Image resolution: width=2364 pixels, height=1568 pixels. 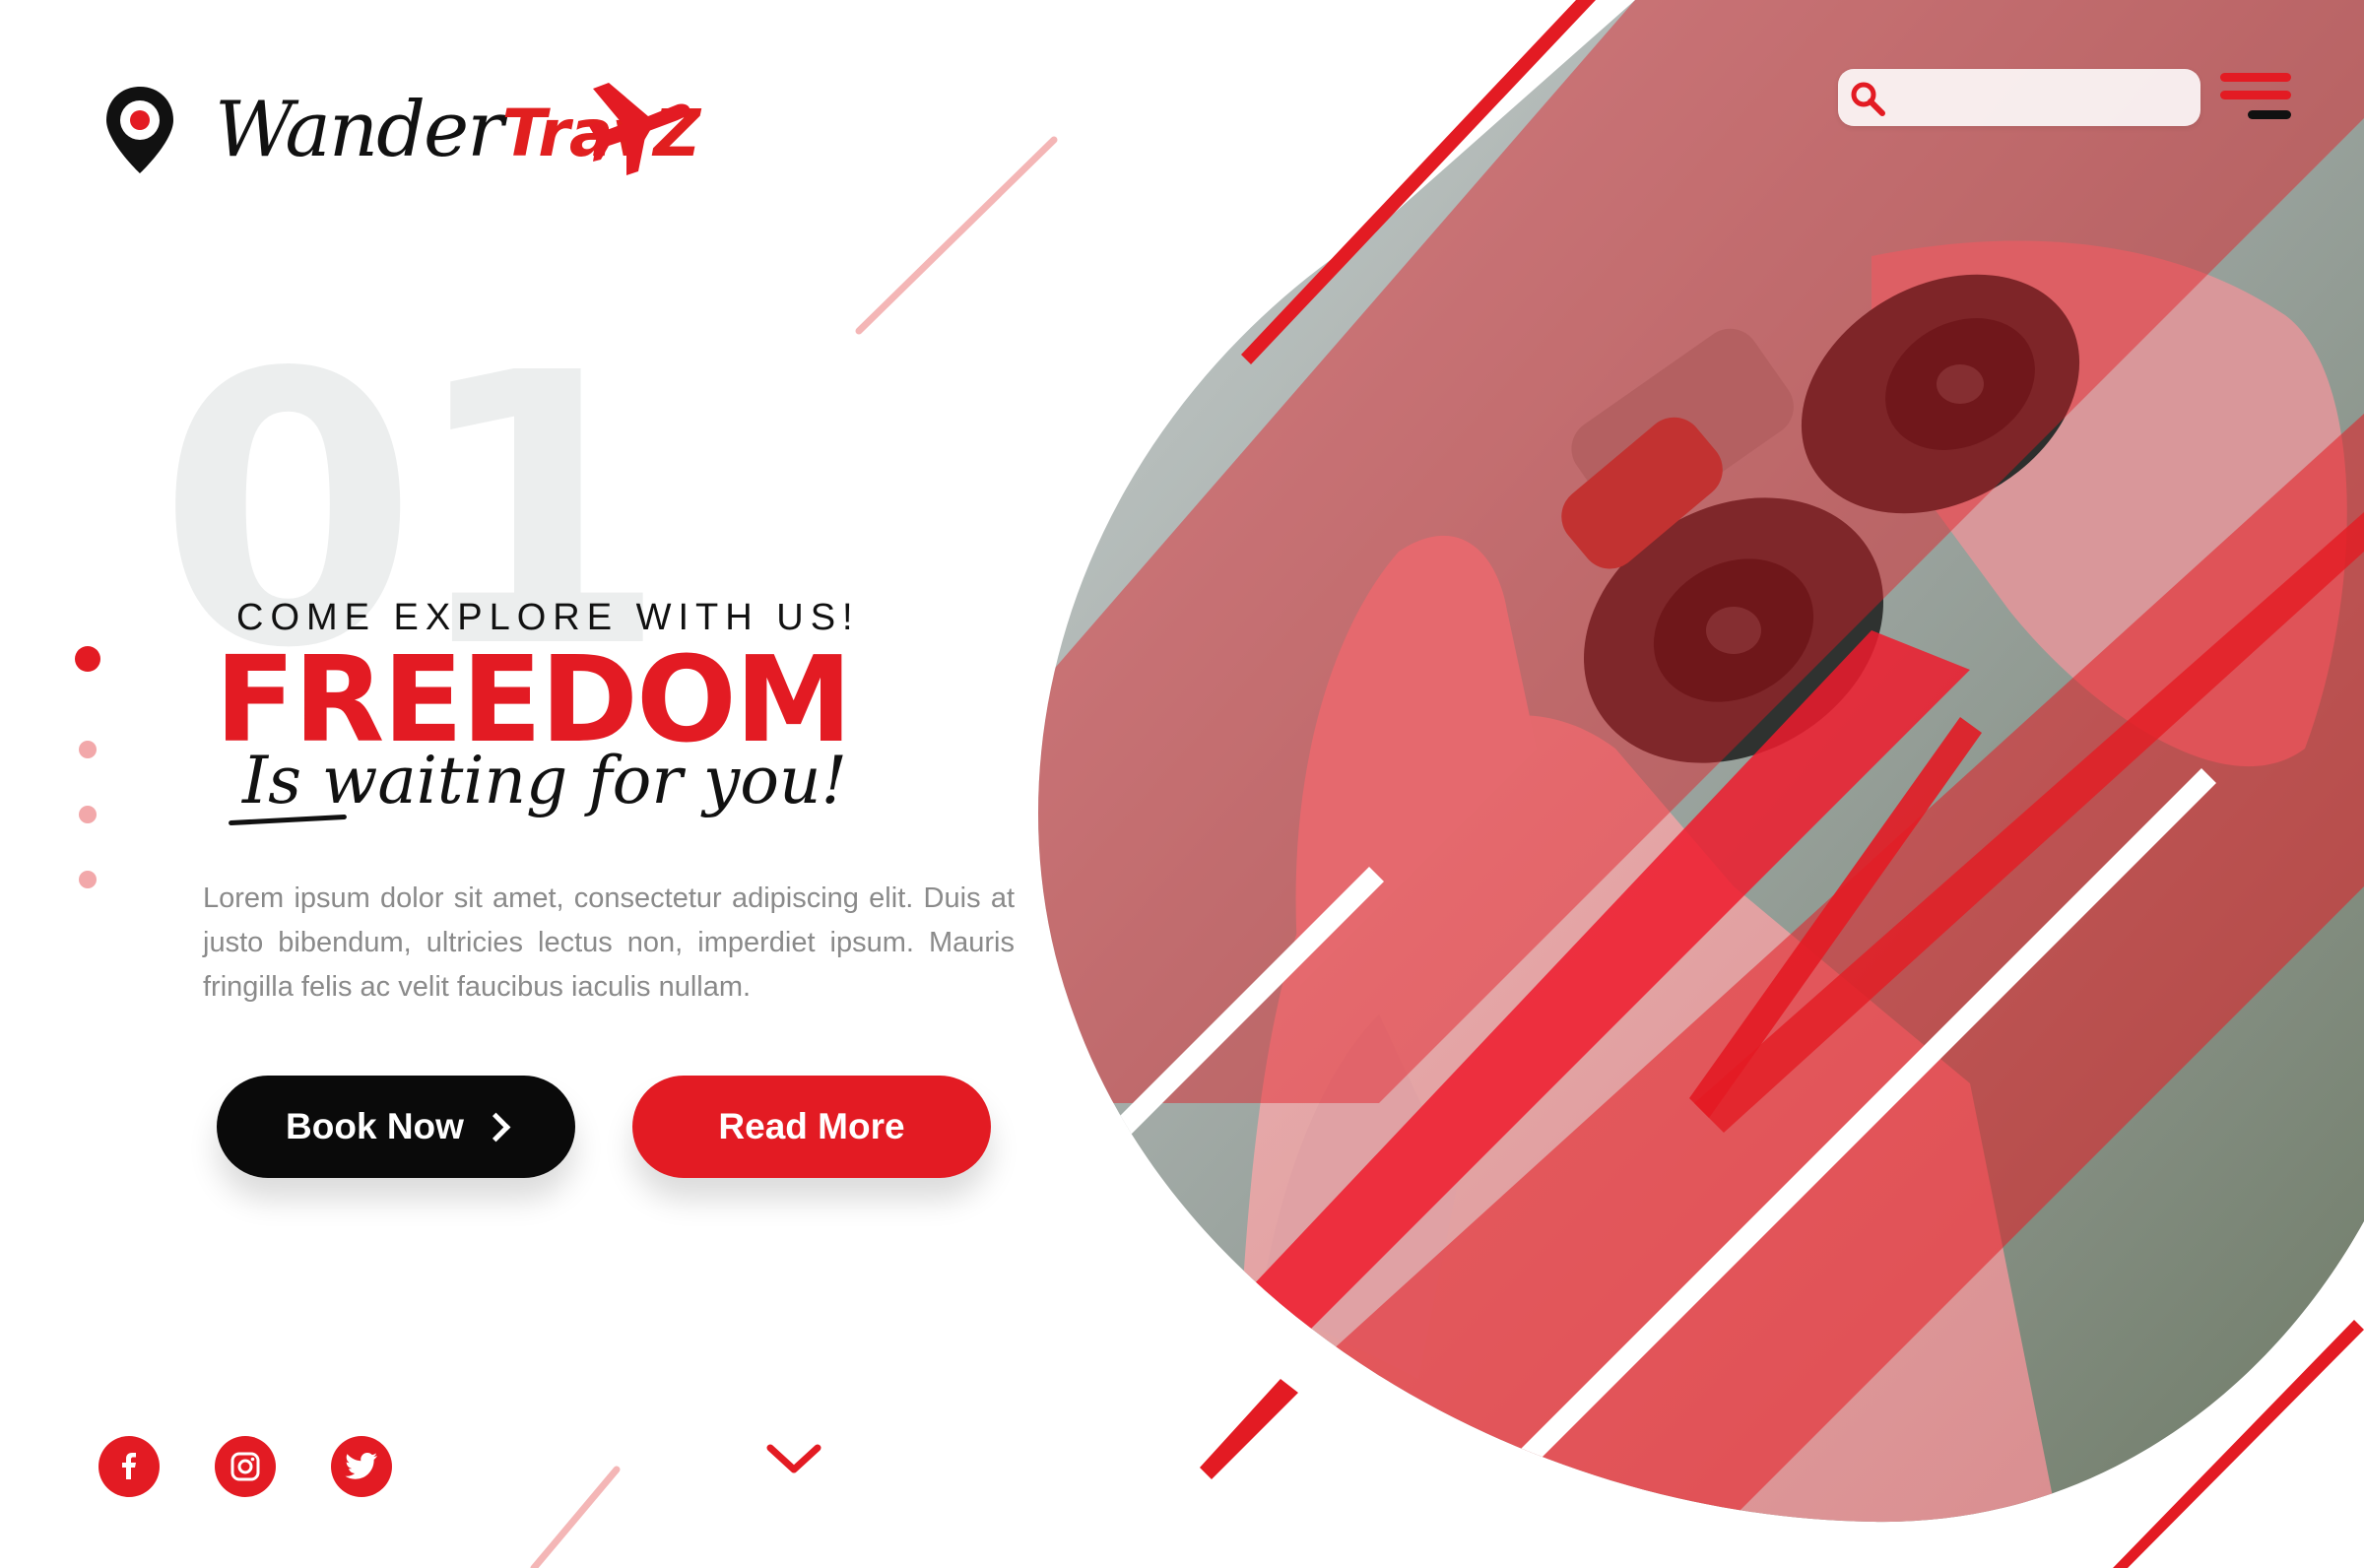 I want to click on book-now-button: Book Now, so click(x=396, y=1127).